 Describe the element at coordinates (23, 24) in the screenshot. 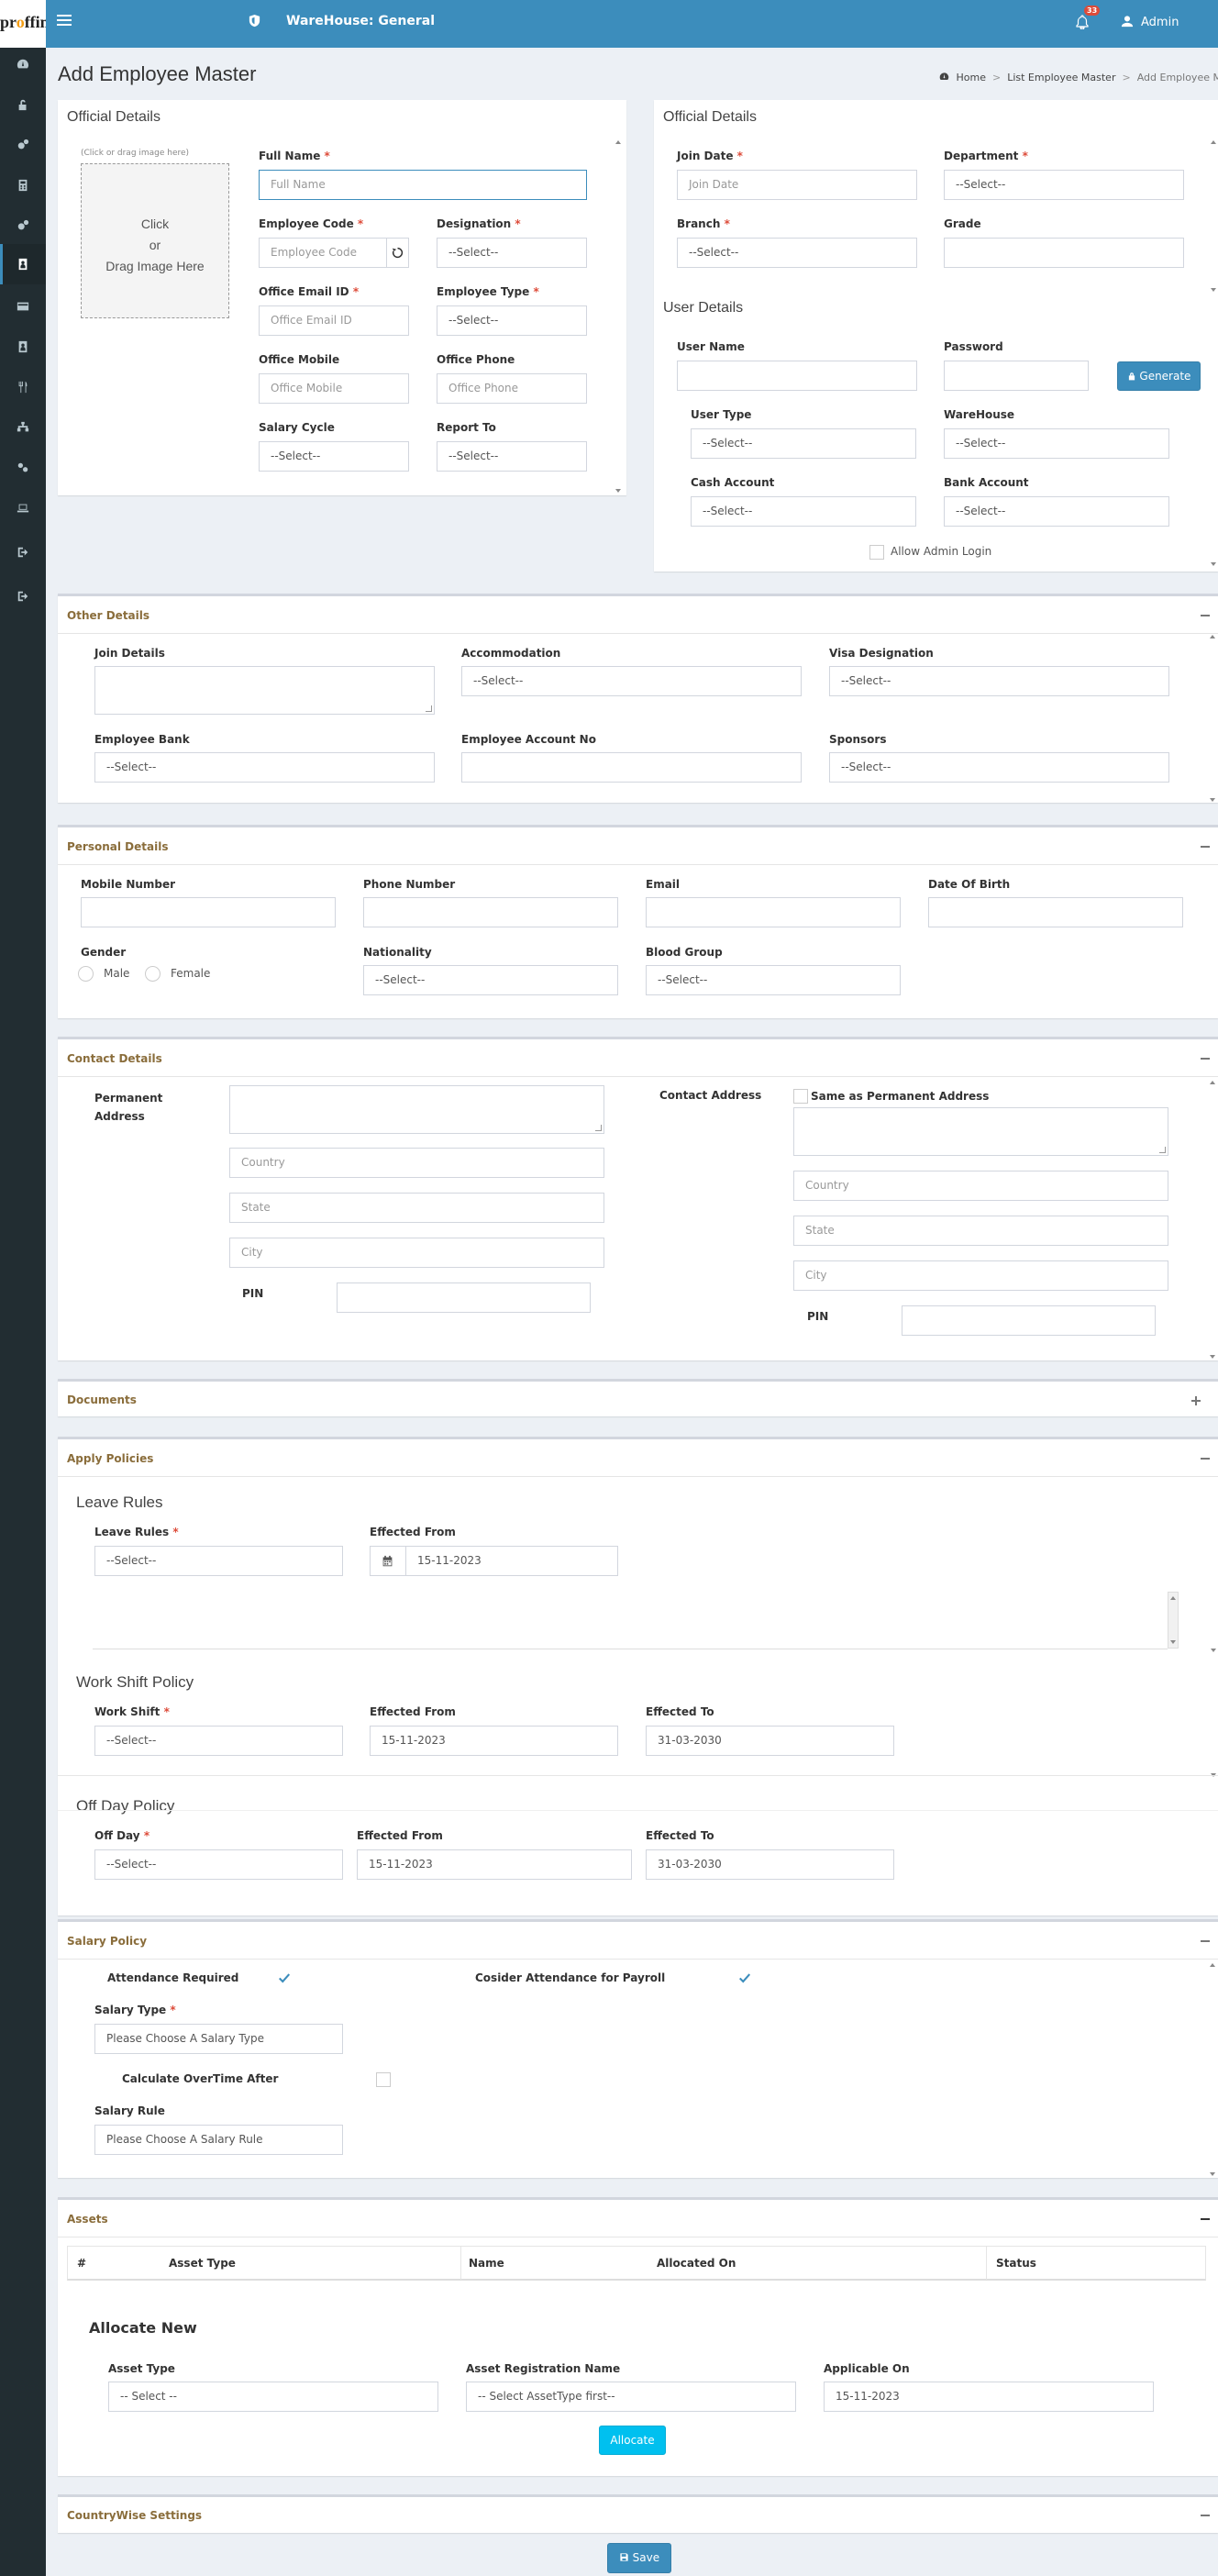

I see `brand-logo: proffin` at that location.